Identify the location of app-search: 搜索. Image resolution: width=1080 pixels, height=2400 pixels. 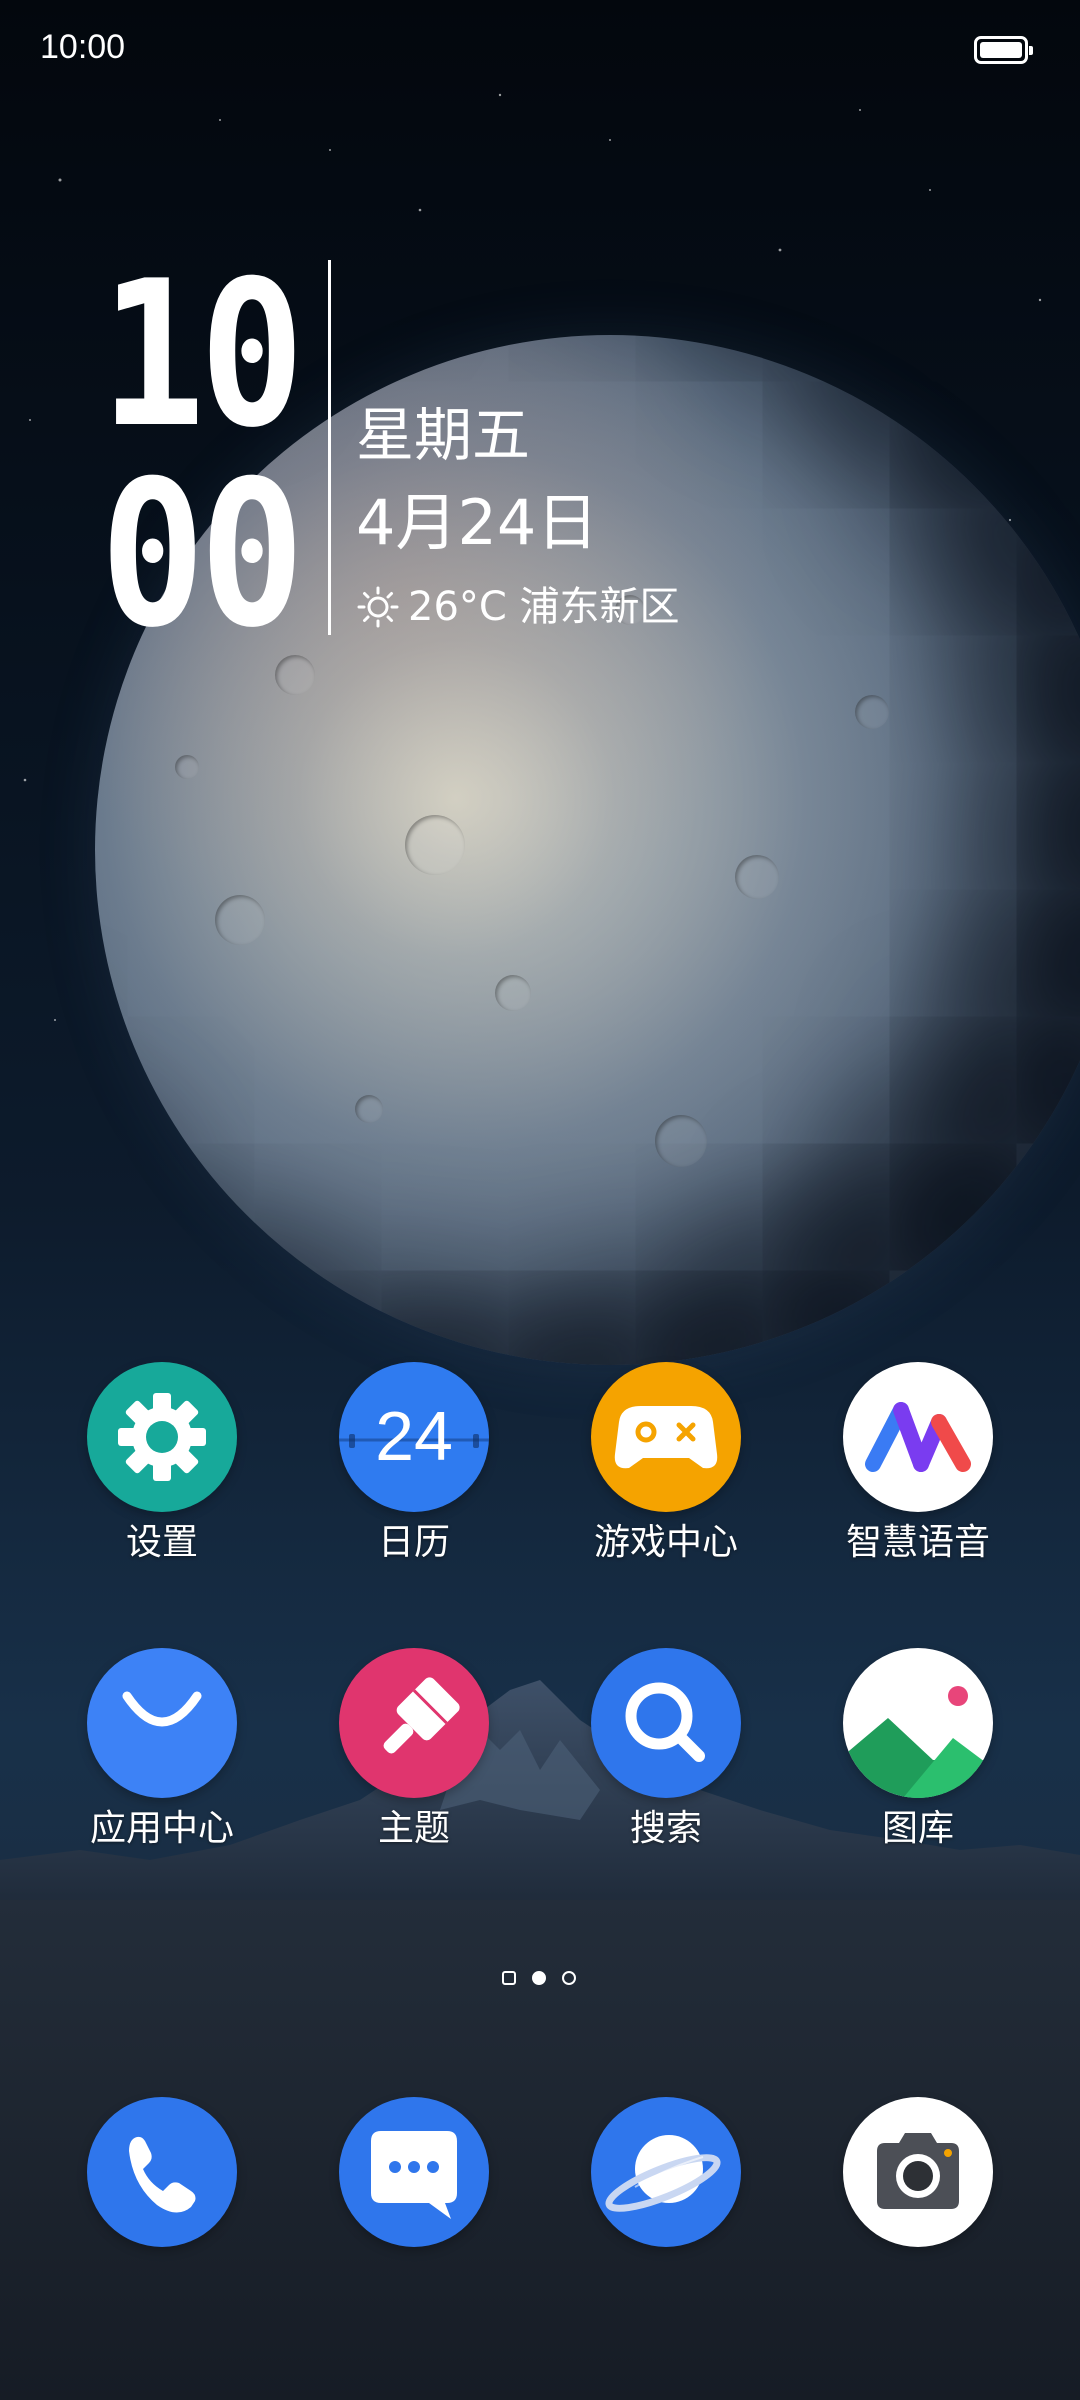
(666, 1750).